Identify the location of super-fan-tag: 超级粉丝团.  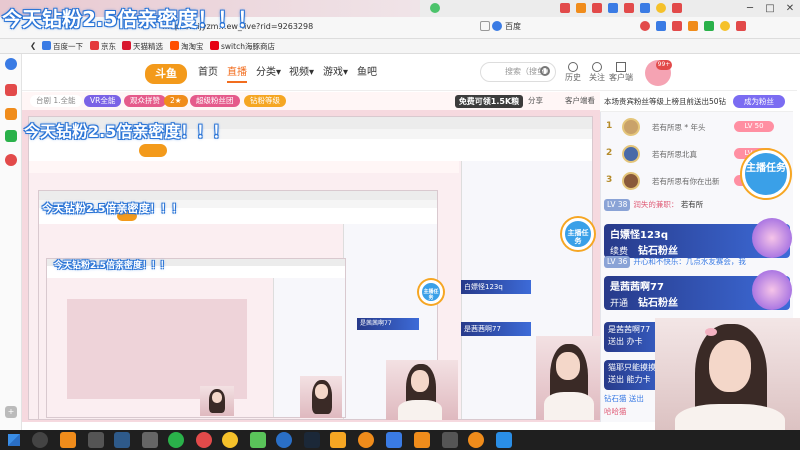
(215, 101).